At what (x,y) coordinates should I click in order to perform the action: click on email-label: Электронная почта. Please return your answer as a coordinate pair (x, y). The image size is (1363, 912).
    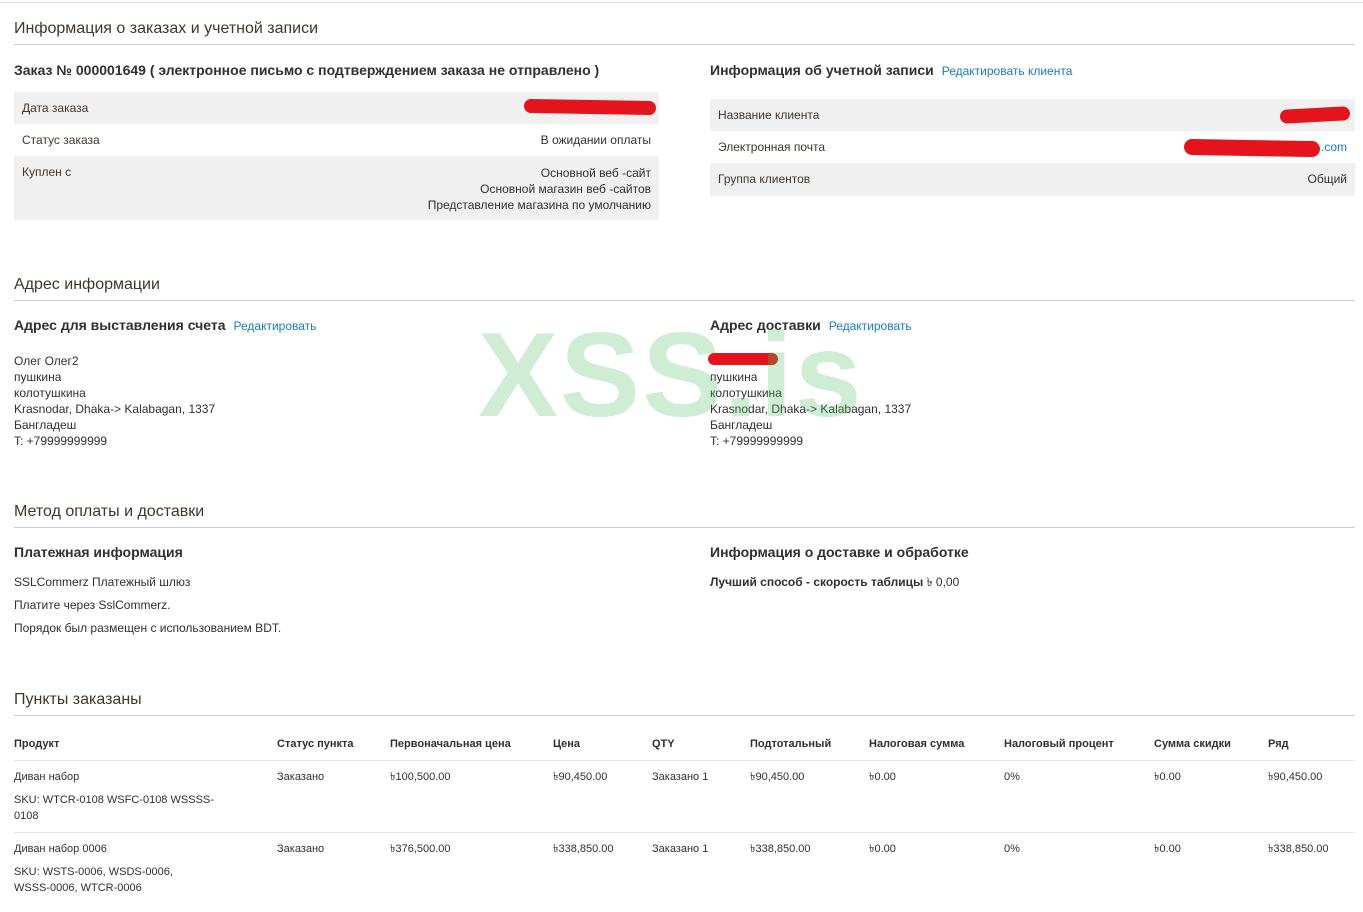
    Looking at the image, I should click on (772, 147).